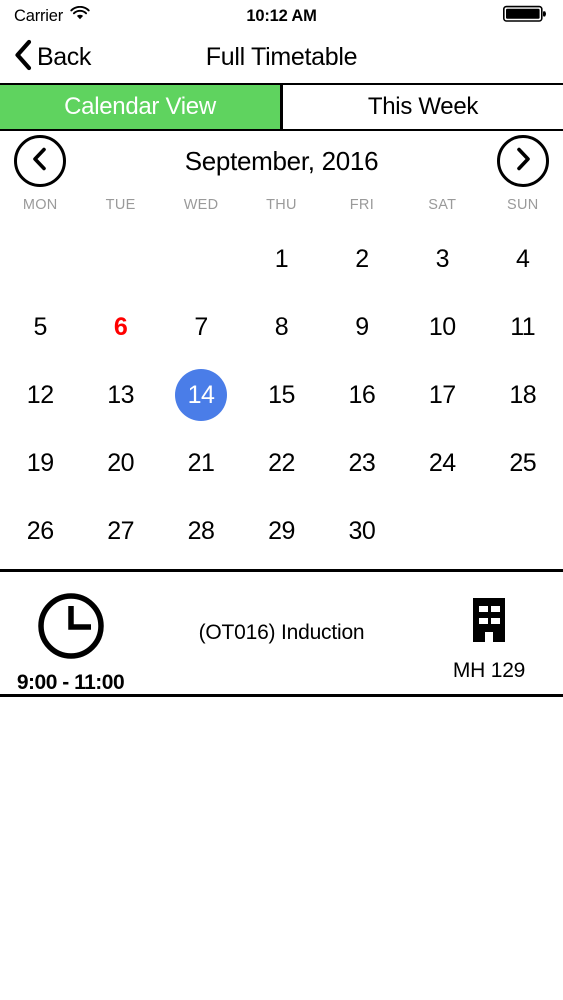 Image resolution: width=563 pixels, height=1000 pixels. Describe the element at coordinates (71, 628) in the screenshot. I see `clock-icon` at that location.